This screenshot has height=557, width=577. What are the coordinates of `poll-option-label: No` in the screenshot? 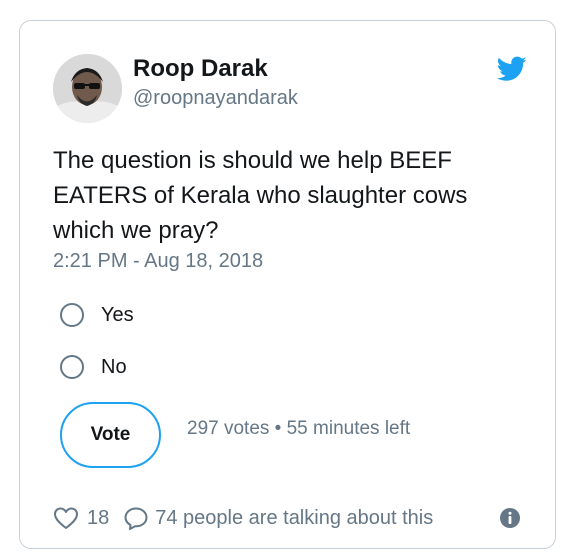 It's located at (114, 366).